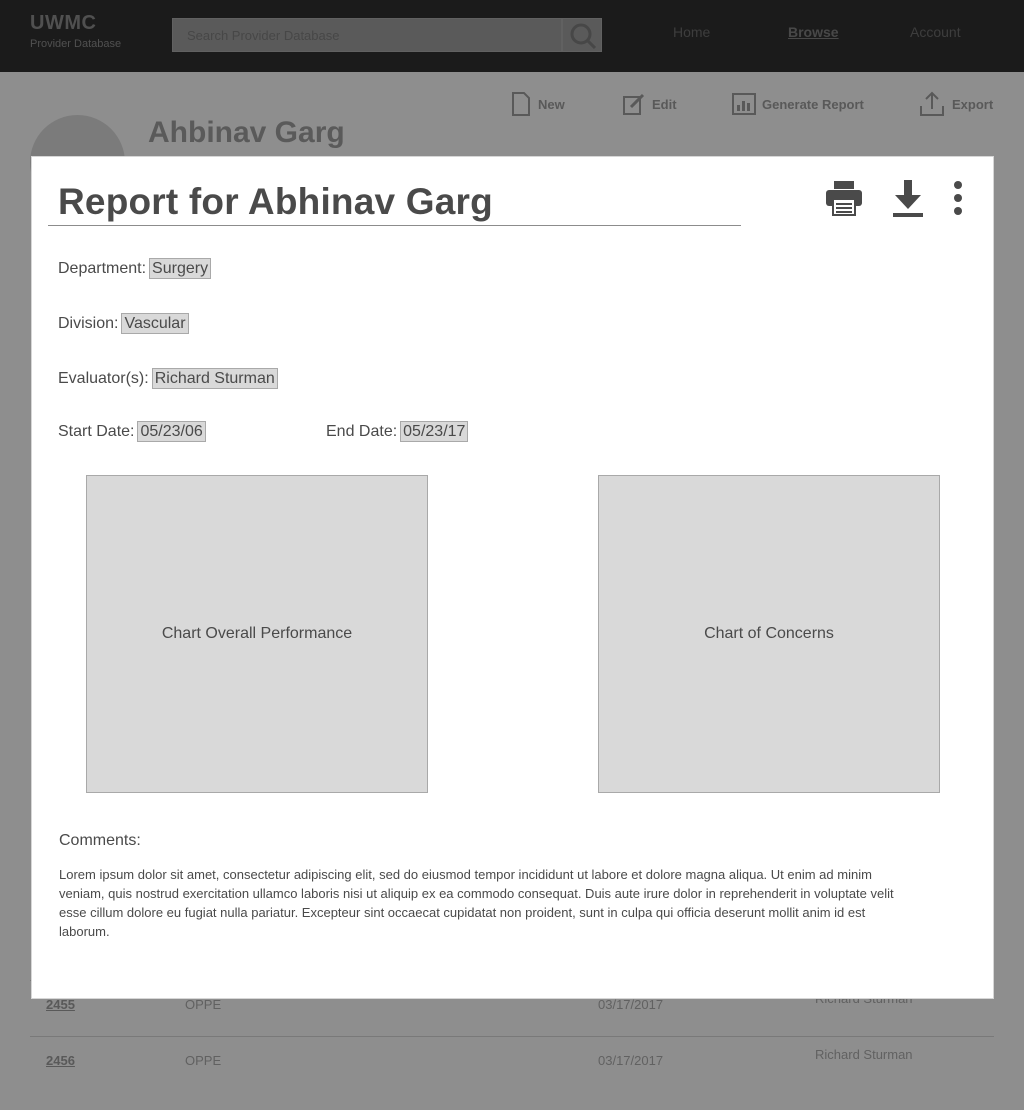 This screenshot has width=1024, height=1110. What do you see at coordinates (88, 323) in the screenshot?
I see `division-label: Division:` at bounding box center [88, 323].